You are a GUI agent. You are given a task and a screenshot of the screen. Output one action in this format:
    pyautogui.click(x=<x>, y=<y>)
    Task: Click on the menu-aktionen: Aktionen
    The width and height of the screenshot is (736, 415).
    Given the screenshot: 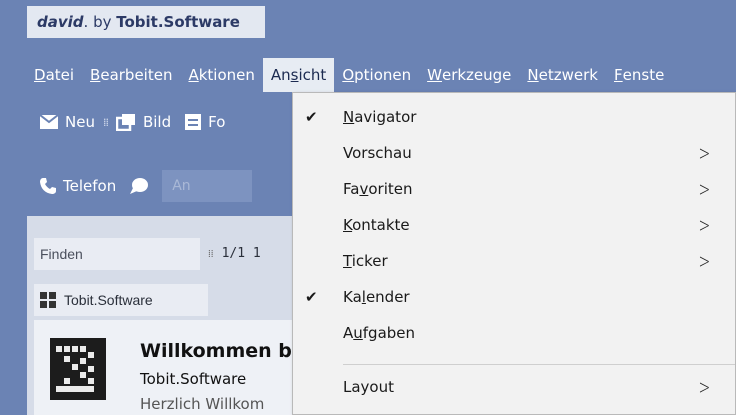 What is the action you would take?
    pyautogui.click(x=221, y=75)
    